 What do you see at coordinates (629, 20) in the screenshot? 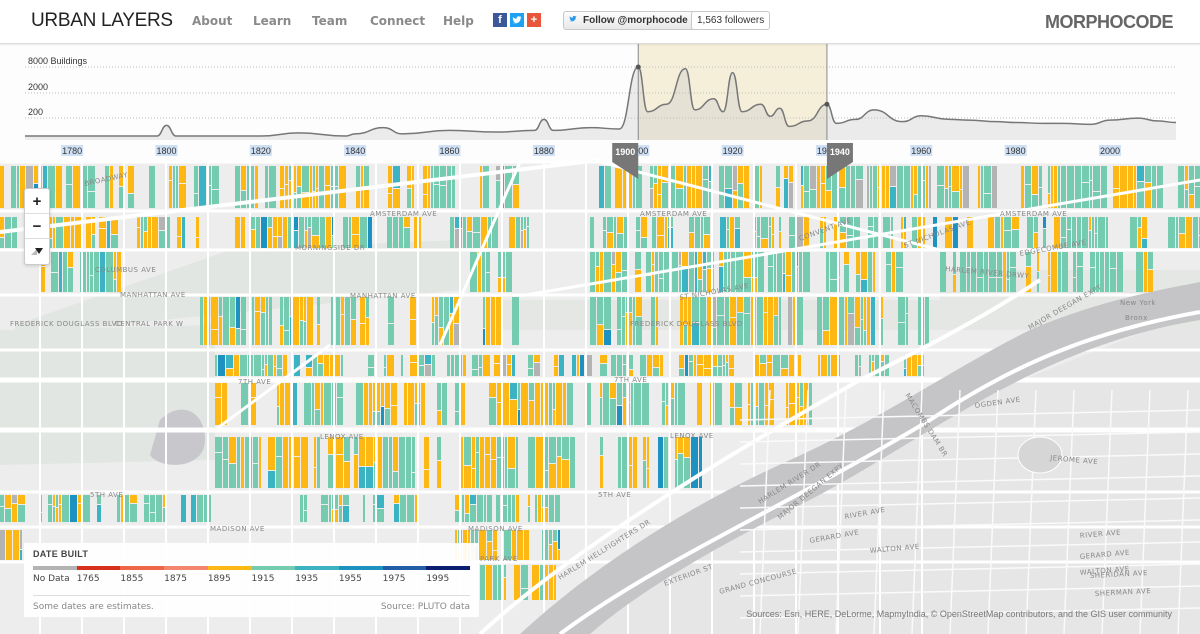
I see `twitter-follow-button: Follow @morphocode` at bounding box center [629, 20].